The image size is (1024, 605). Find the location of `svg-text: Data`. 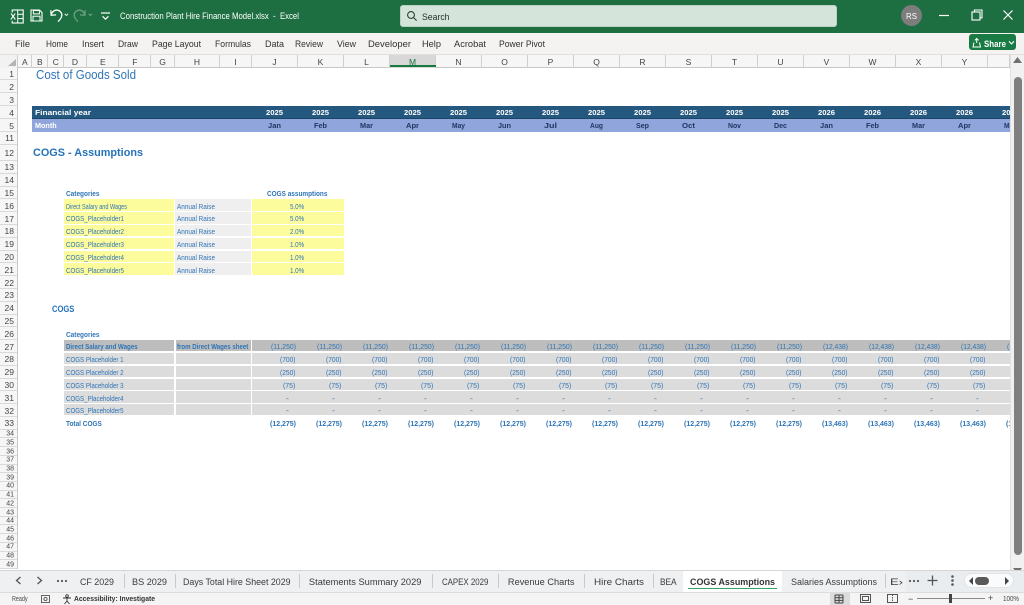

svg-text: Data is located at coordinates (275, 44).